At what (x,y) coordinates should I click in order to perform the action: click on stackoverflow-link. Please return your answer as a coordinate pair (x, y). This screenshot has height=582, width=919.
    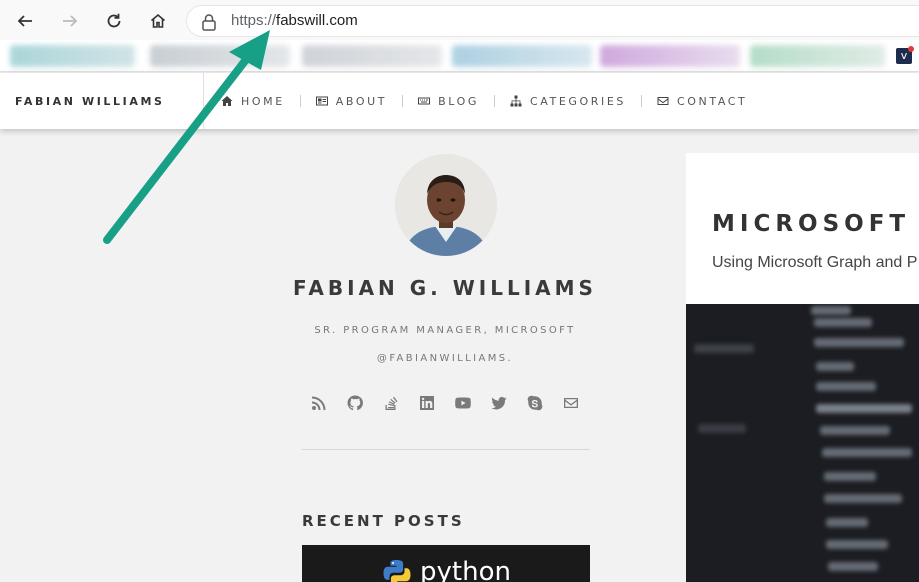
    Looking at the image, I should click on (391, 403).